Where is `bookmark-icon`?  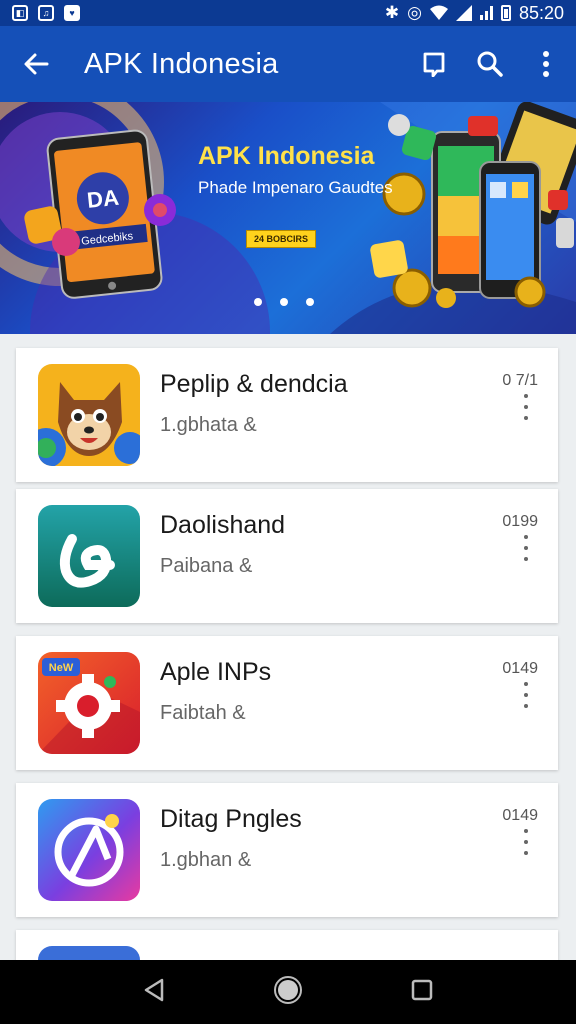 bookmark-icon is located at coordinates (434, 64).